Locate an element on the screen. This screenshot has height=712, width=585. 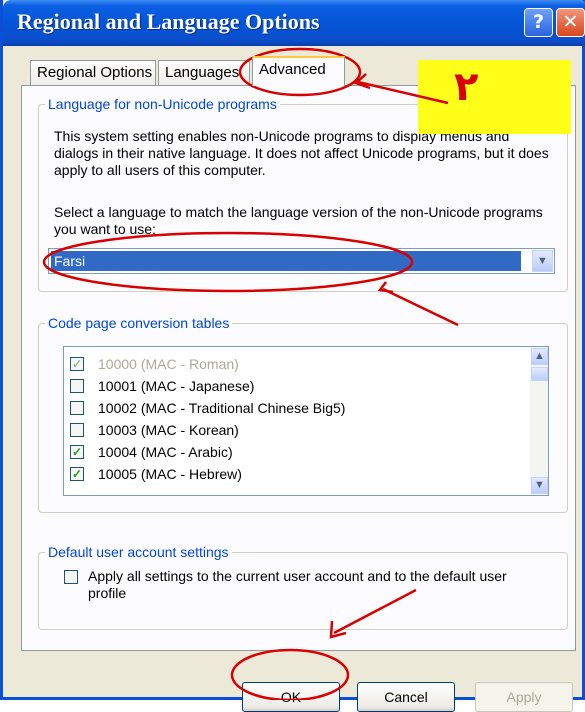
cancel-button: Cancel is located at coordinates (406, 697).